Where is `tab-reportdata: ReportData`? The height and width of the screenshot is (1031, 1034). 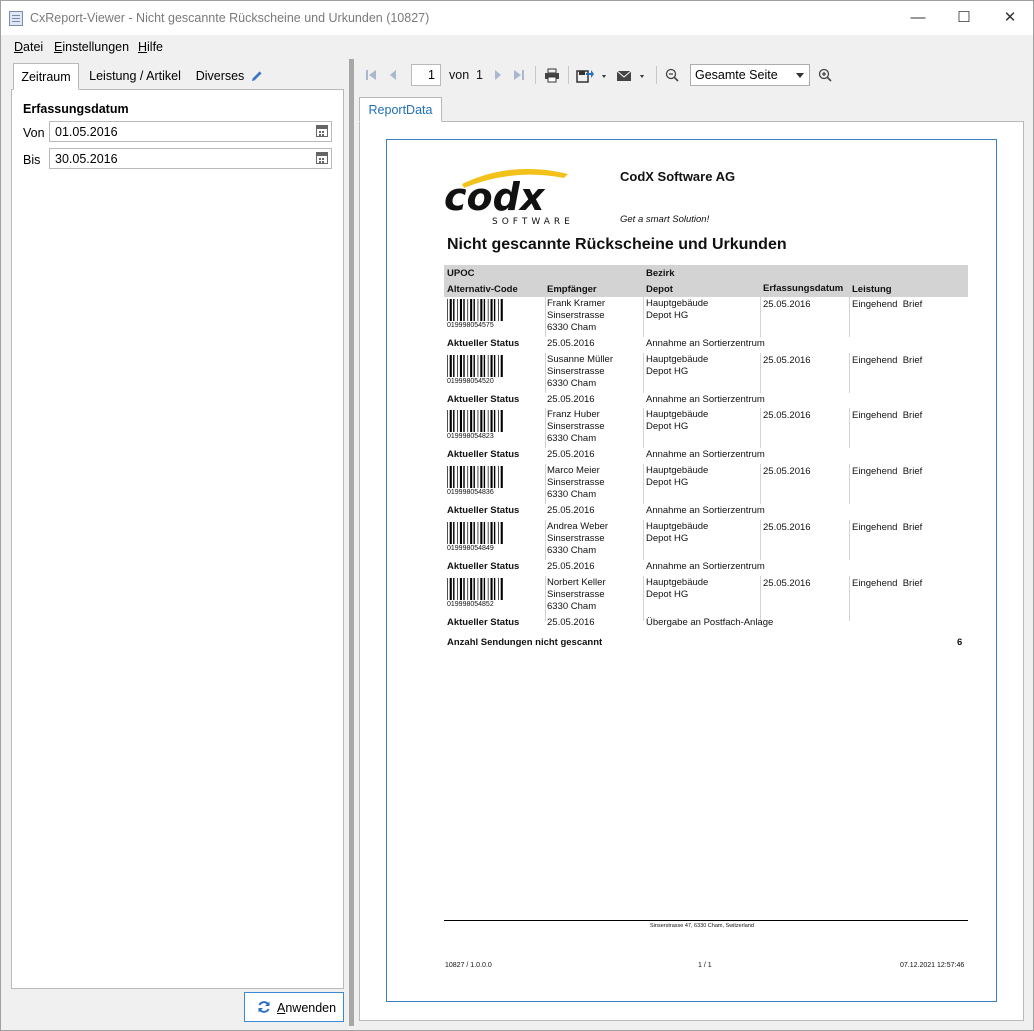
tab-reportdata: ReportData is located at coordinates (400, 109).